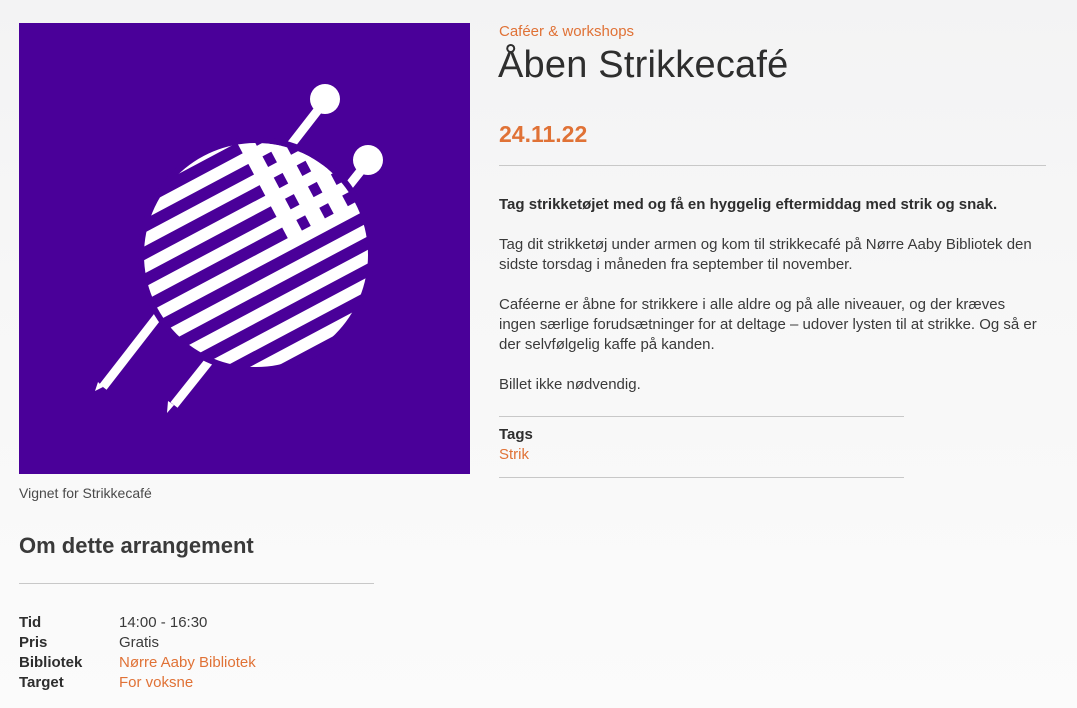 The height and width of the screenshot is (708, 1077). Describe the element at coordinates (701, 416) in the screenshot. I see `tags-divider-top` at that location.